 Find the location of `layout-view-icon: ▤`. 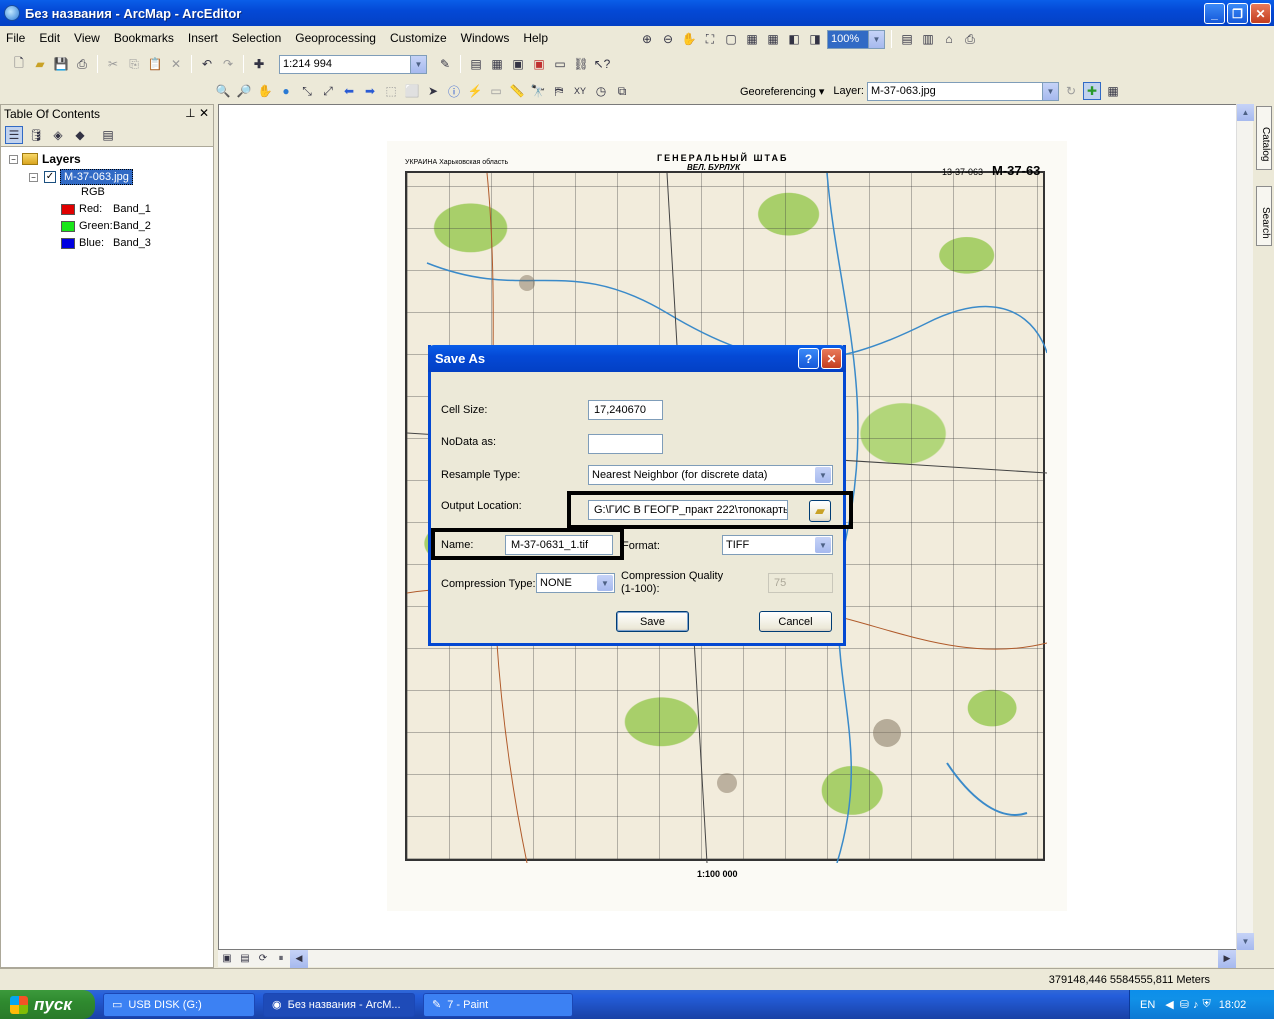

layout-view-icon: ▤ is located at coordinates (245, 959).